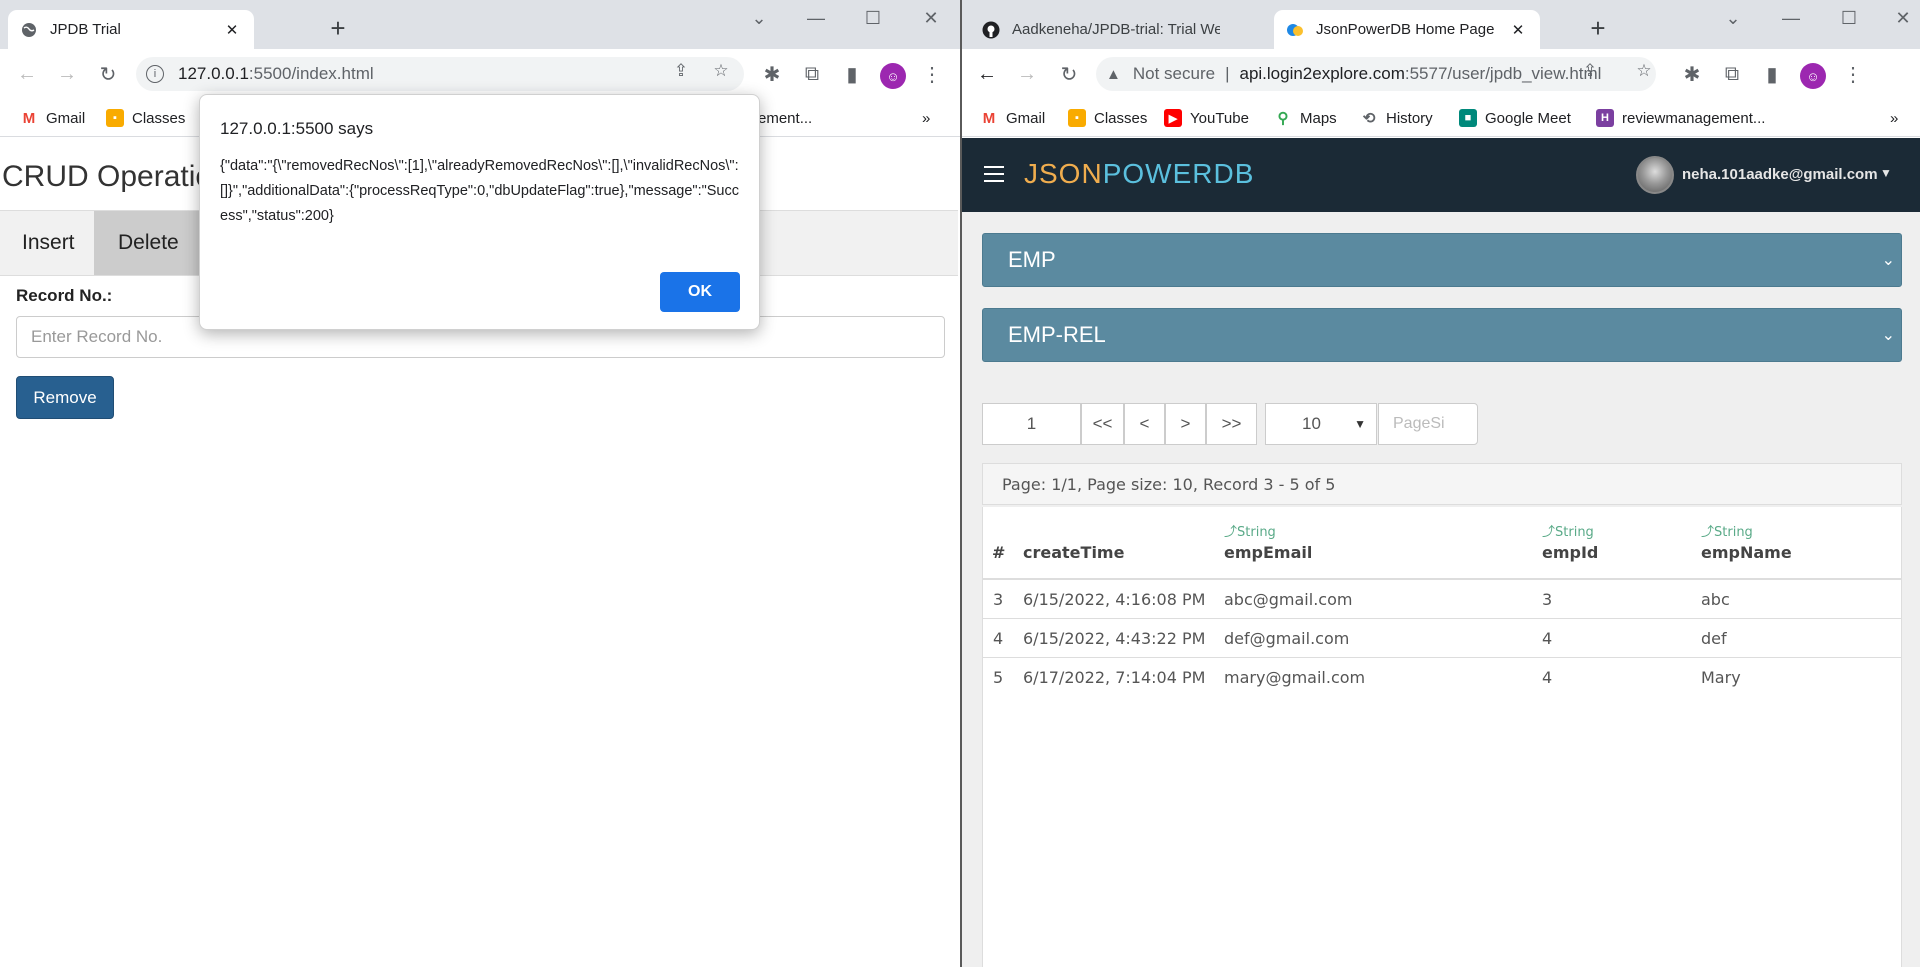 The width and height of the screenshot is (1920, 967). Describe the element at coordinates (131, 29) in the screenshot. I see `tab-jpdb-trial: JPDB Trial ✕` at that location.